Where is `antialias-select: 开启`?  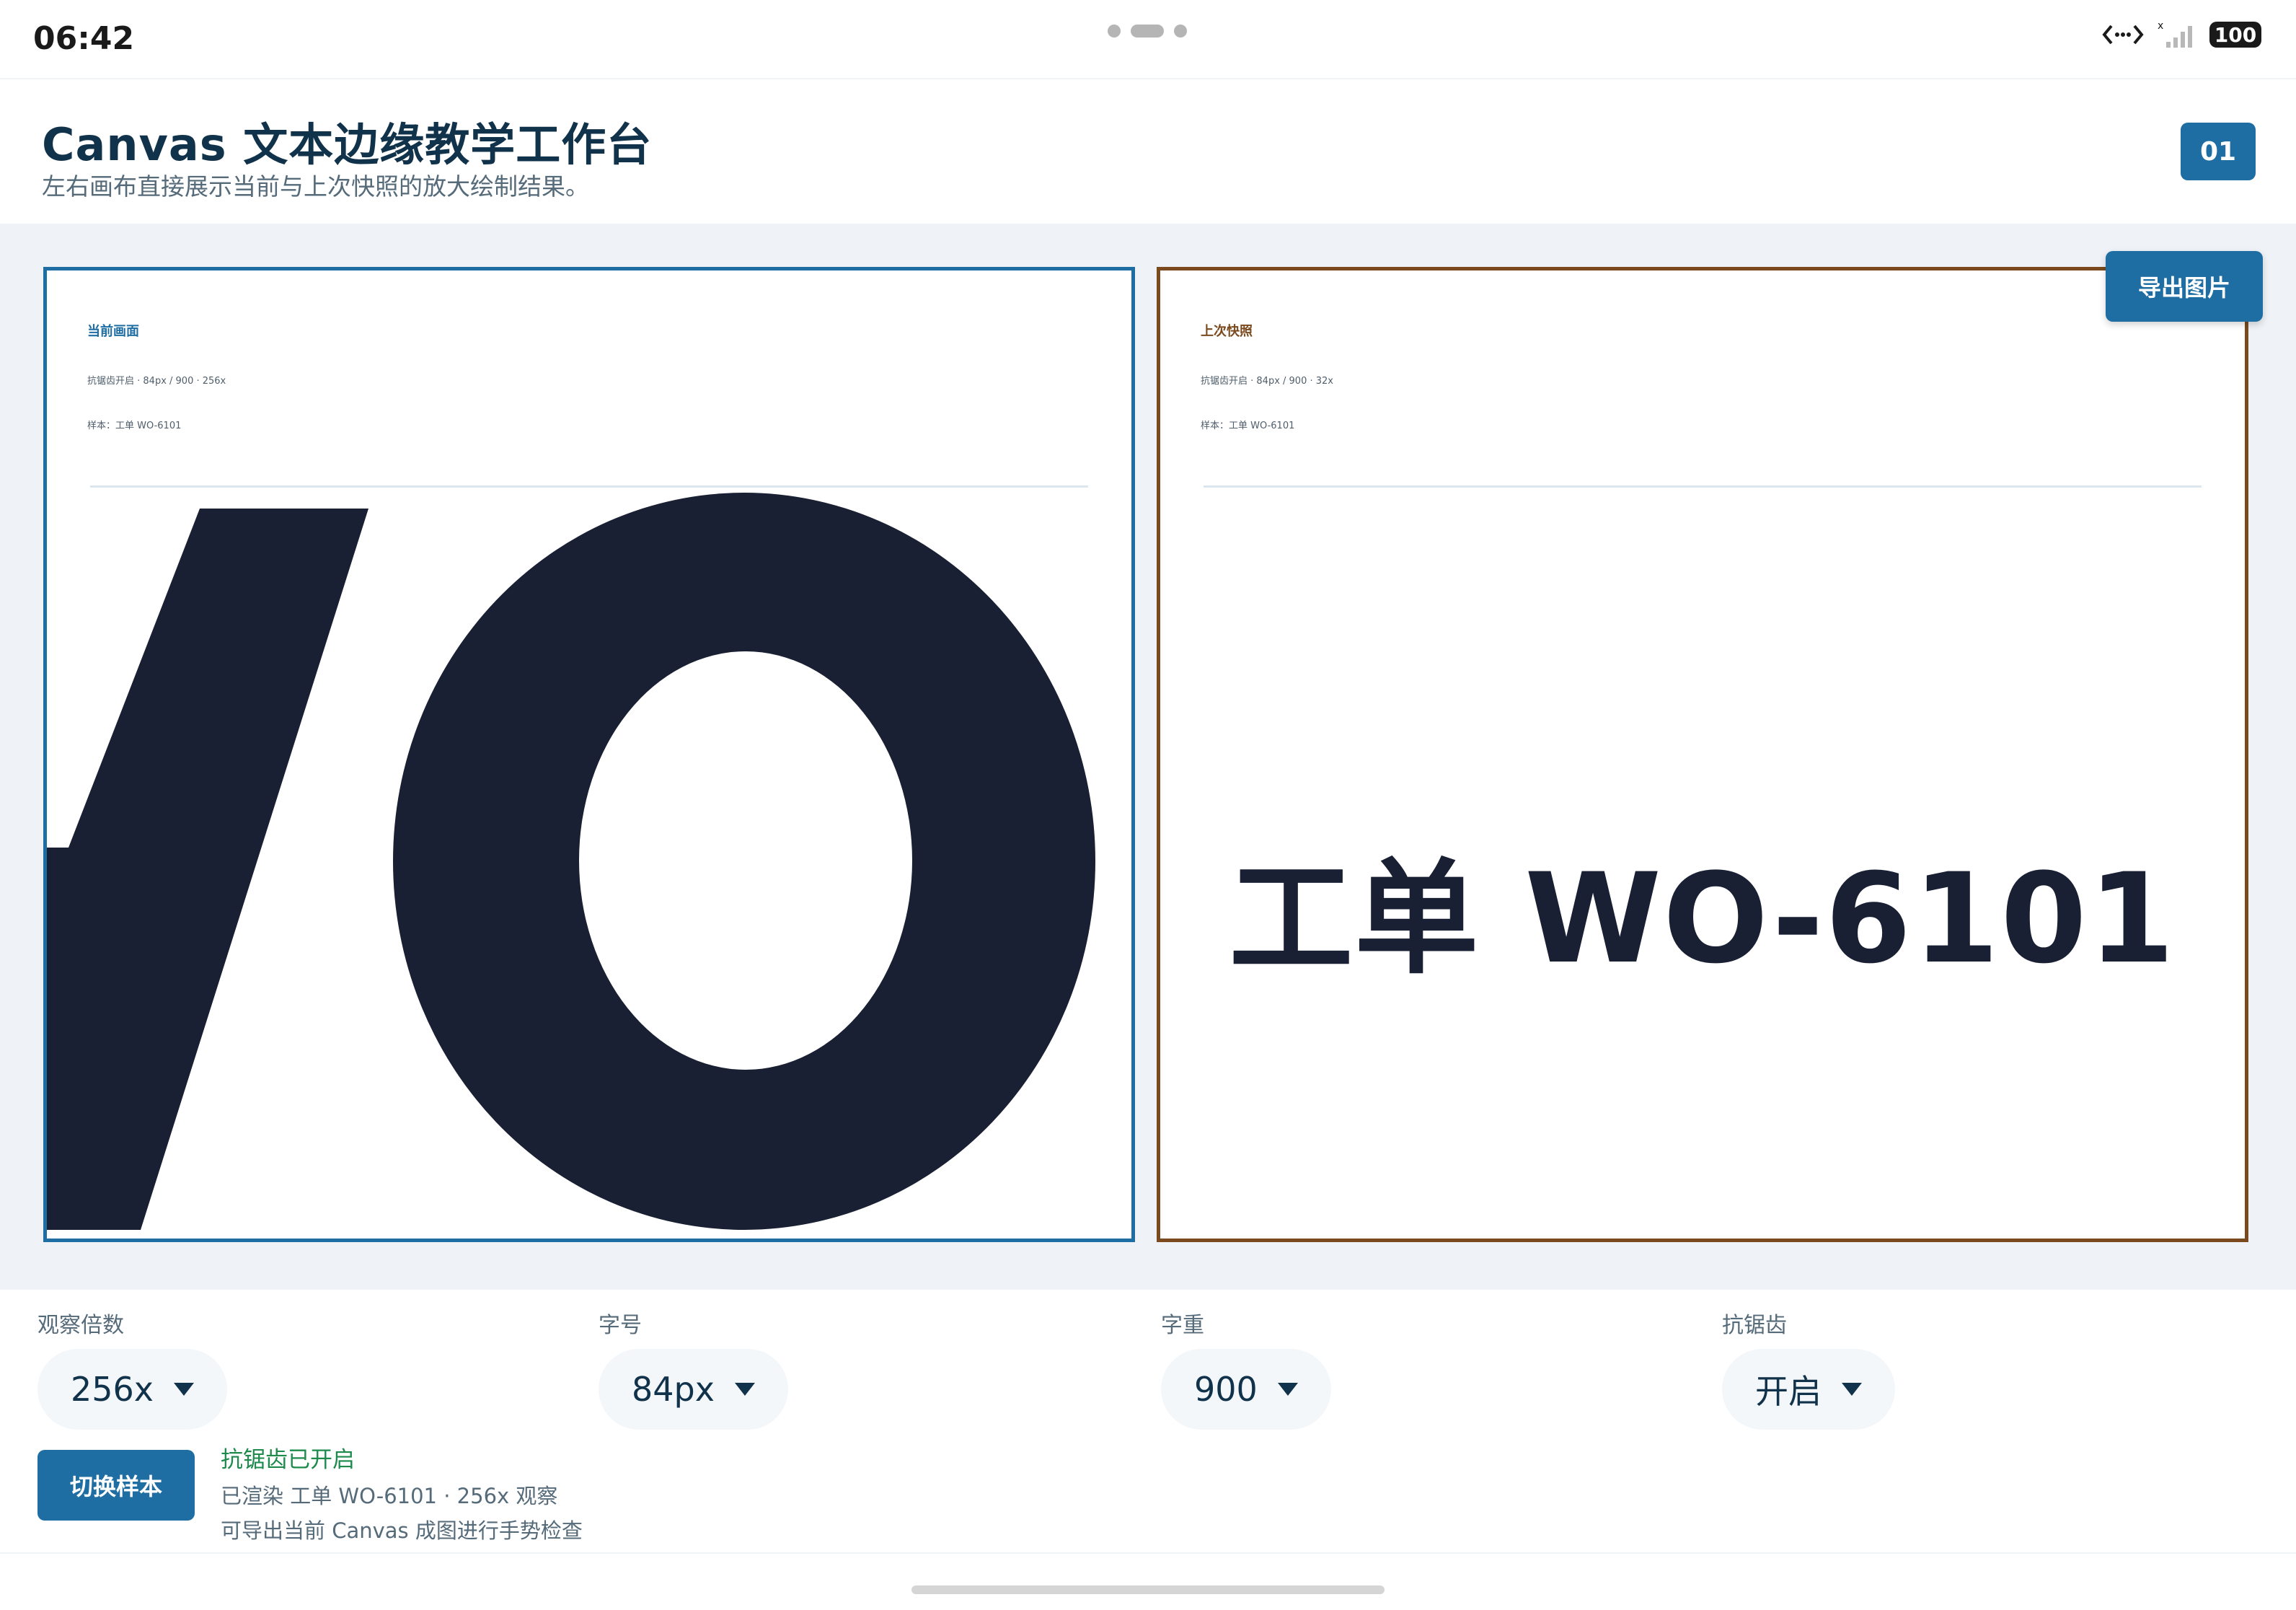
antialias-select: 开启 is located at coordinates (1808, 1389).